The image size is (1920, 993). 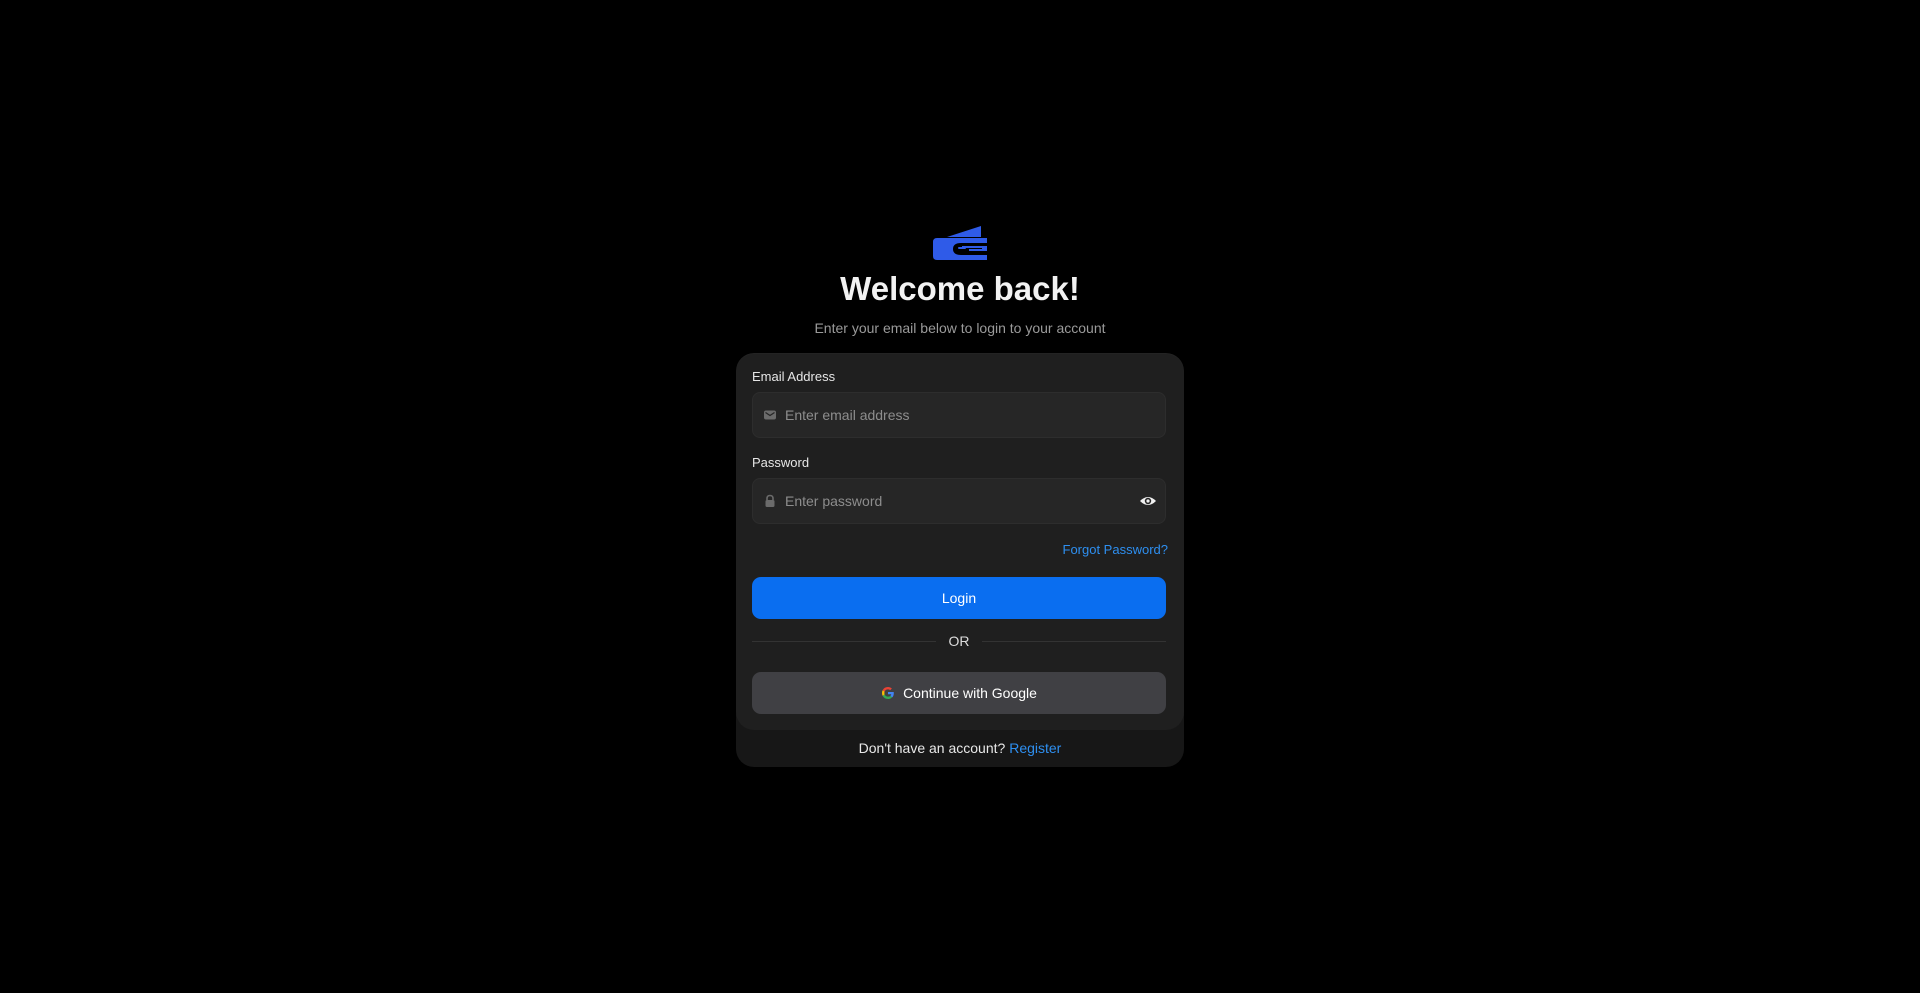 What do you see at coordinates (781, 462) in the screenshot?
I see `password-label: Password` at bounding box center [781, 462].